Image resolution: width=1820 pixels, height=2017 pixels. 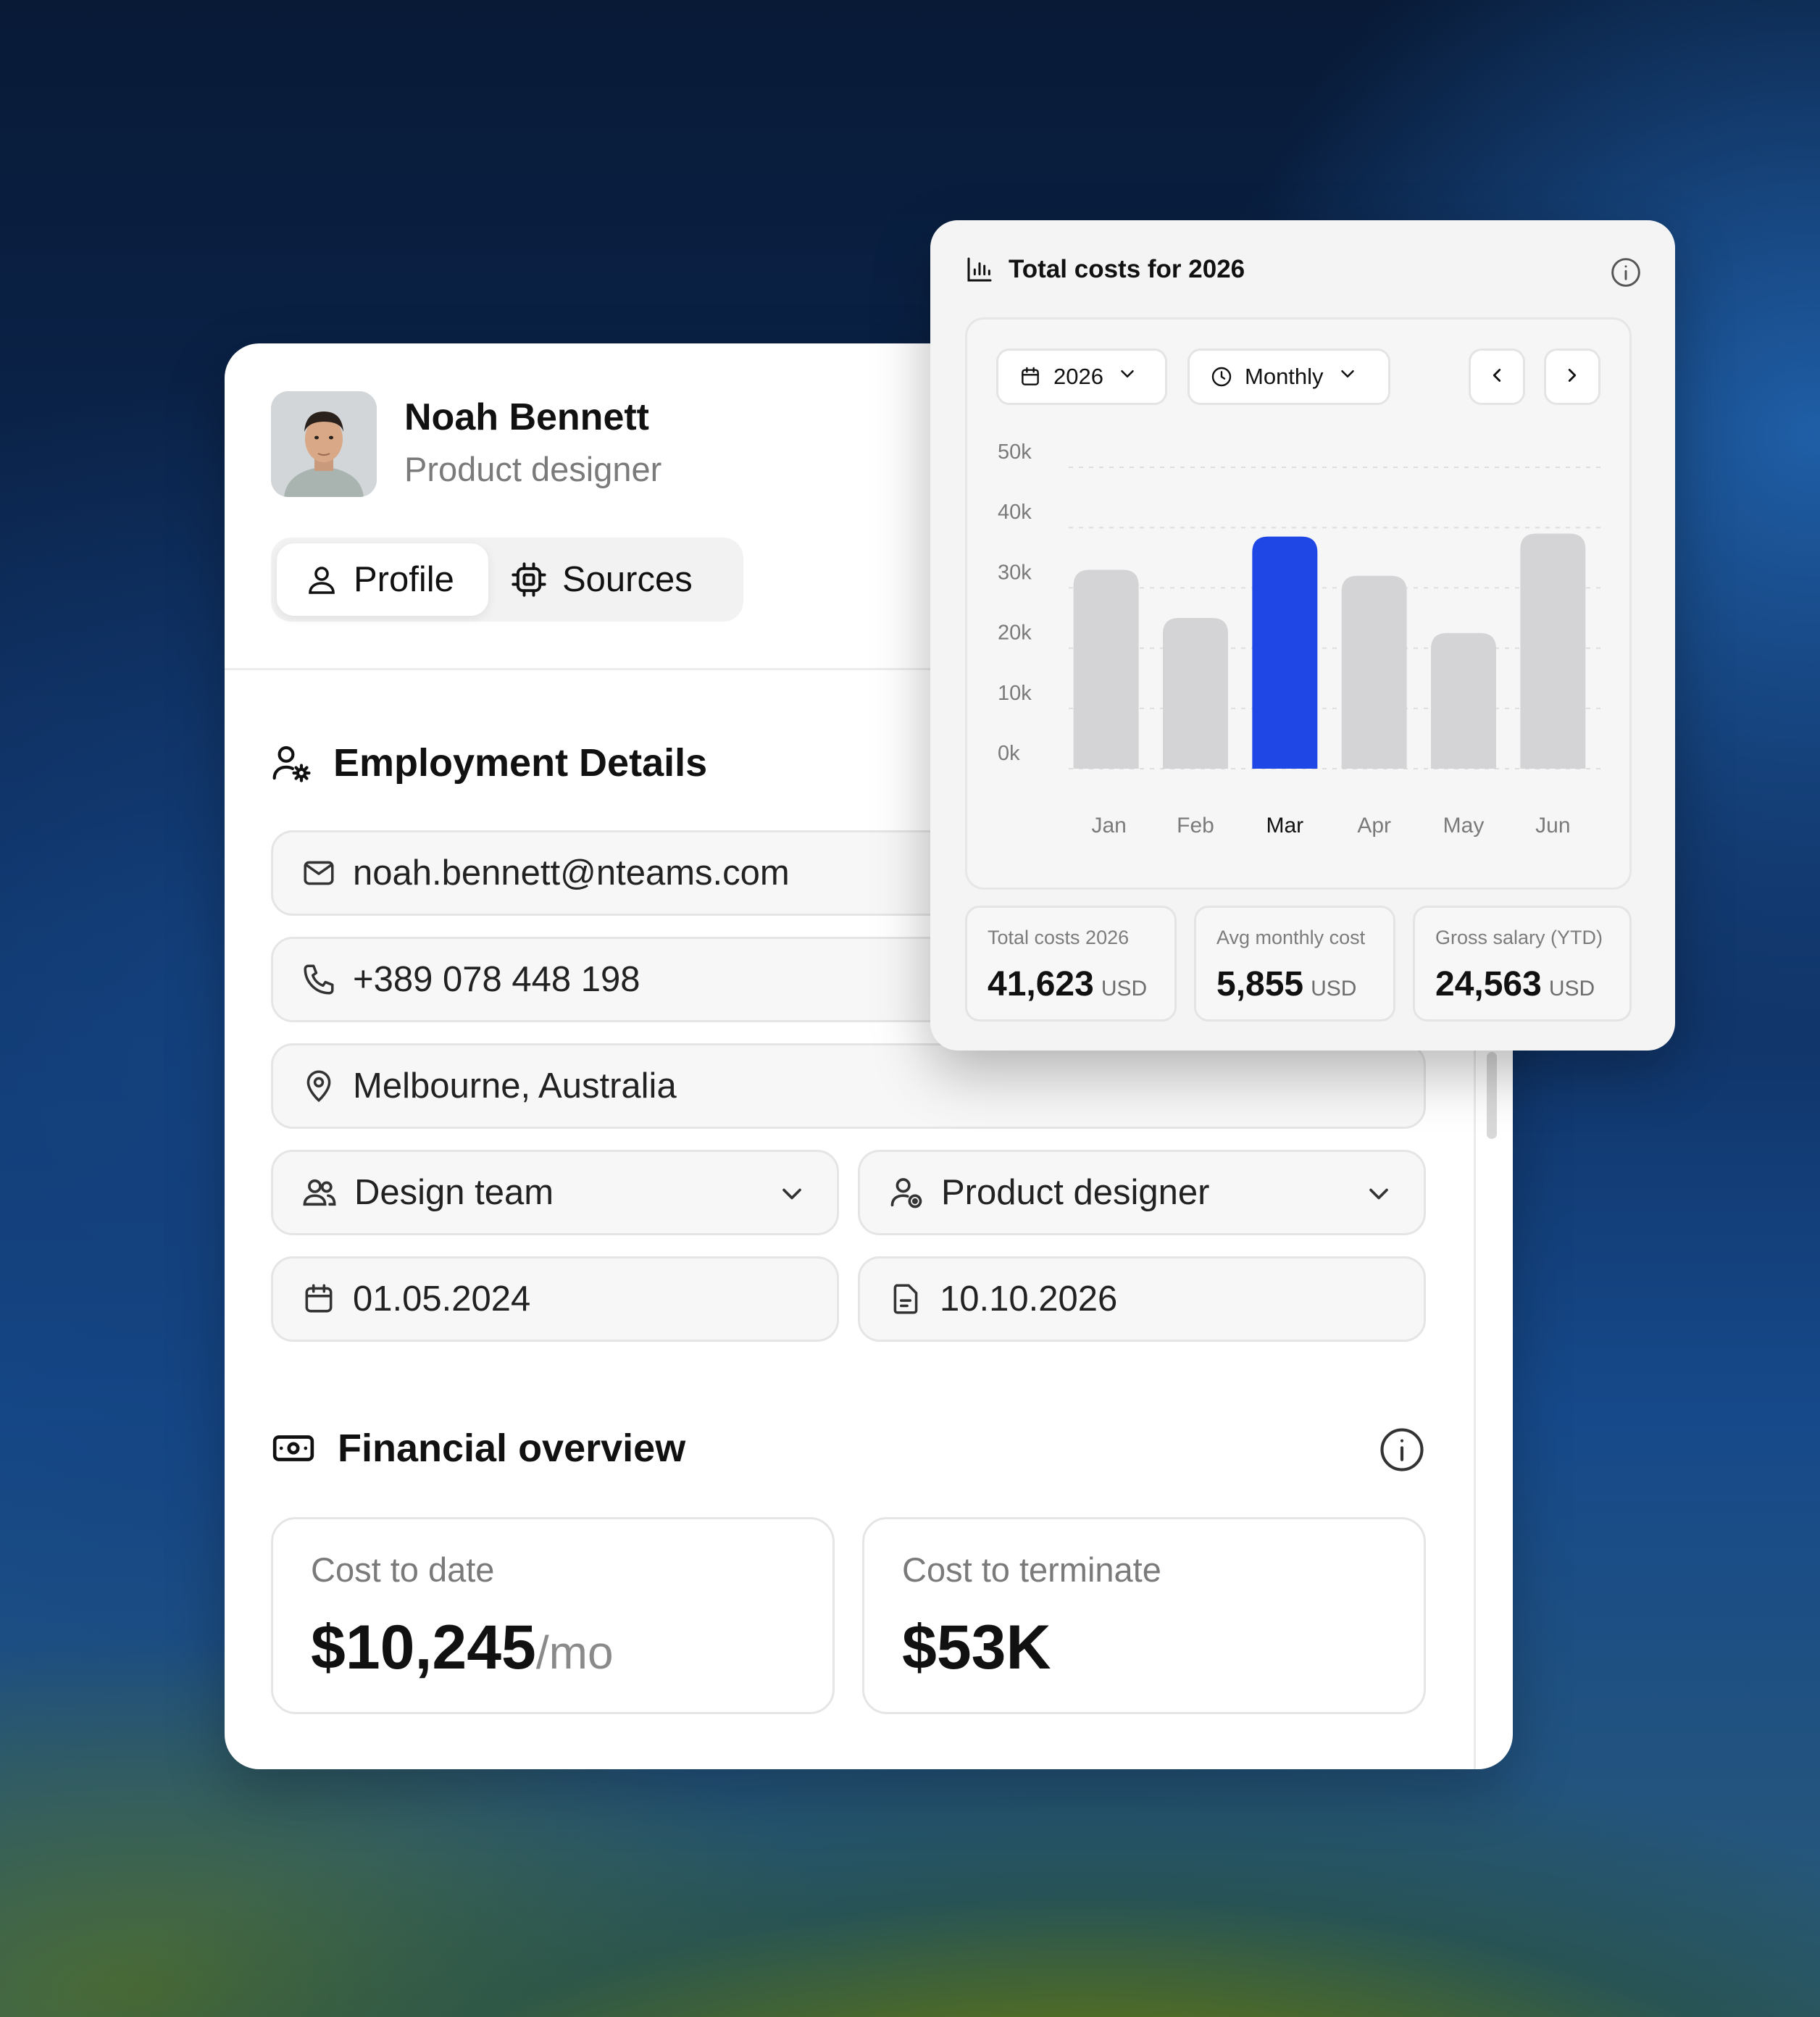 What do you see at coordinates (293, 1449) in the screenshot?
I see `banknote-icon` at bounding box center [293, 1449].